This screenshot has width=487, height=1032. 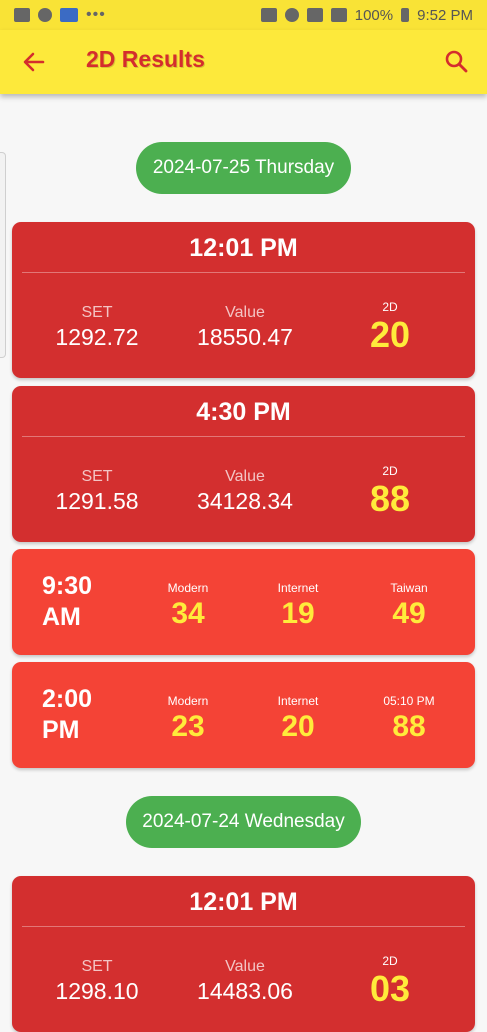 I want to click on session-time-period: AM, so click(x=61, y=617).